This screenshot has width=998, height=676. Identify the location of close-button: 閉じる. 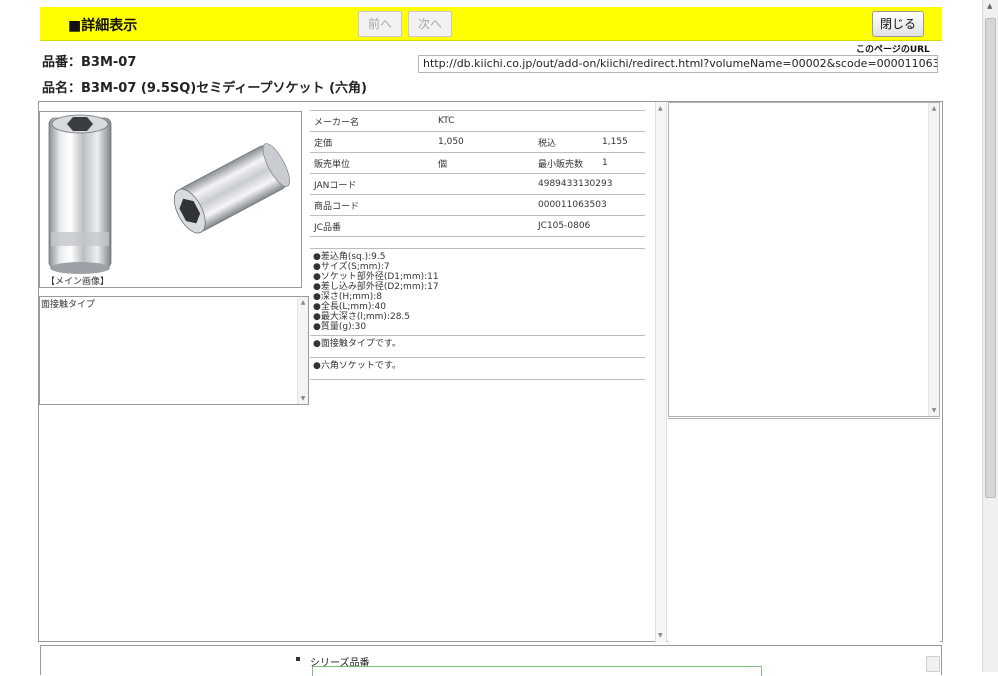
(898, 24).